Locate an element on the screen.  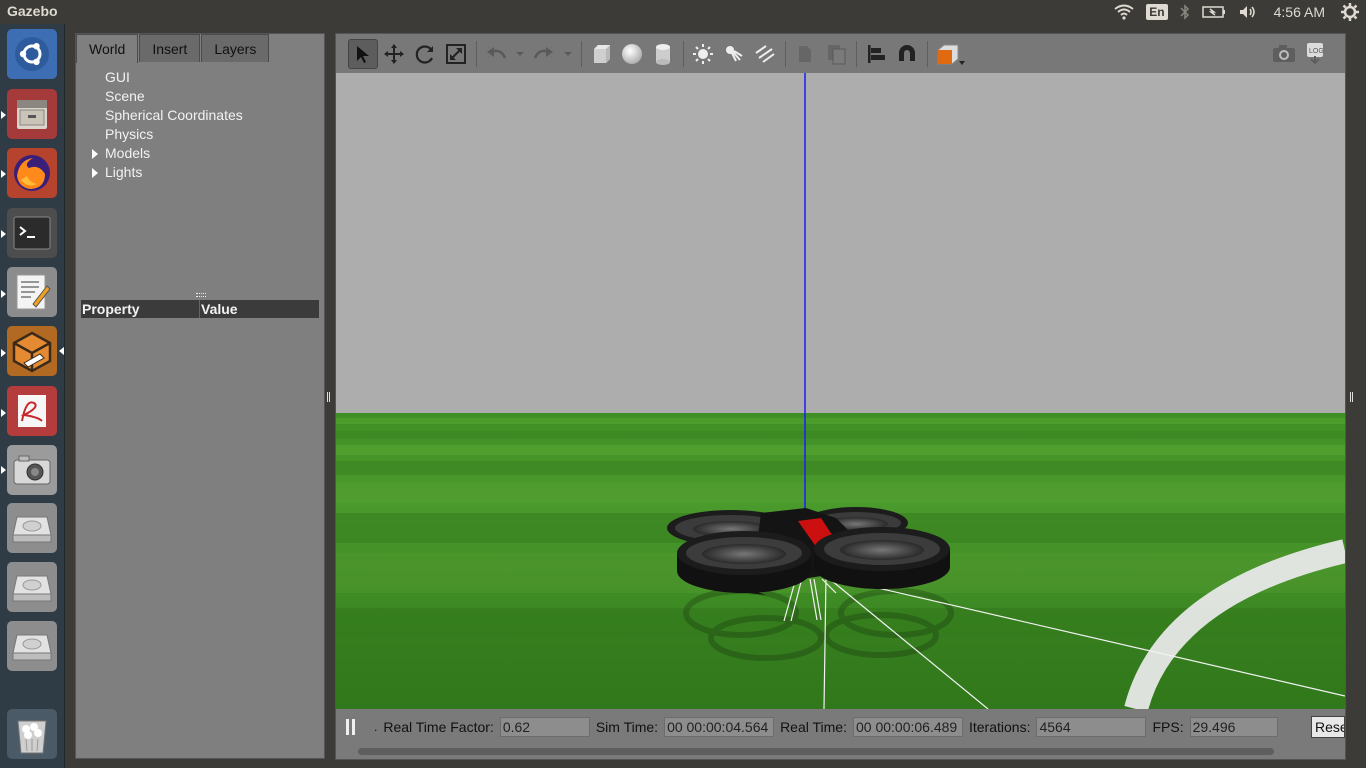
firefox-icon is located at coordinates (32, 173).